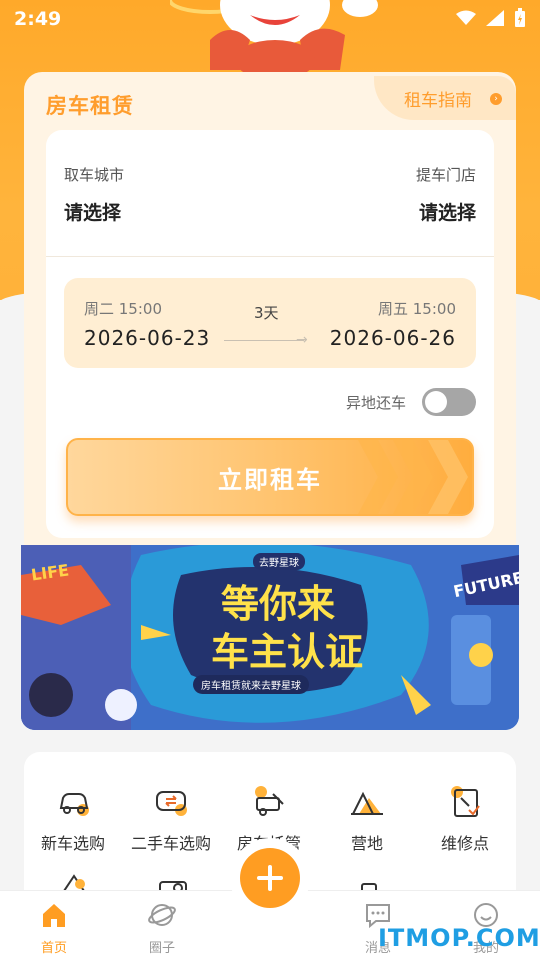 The height and width of the screenshot is (961, 540). Describe the element at coordinates (496, 99) in the screenshot. I see `chevron-right-icon: ›` at that location.